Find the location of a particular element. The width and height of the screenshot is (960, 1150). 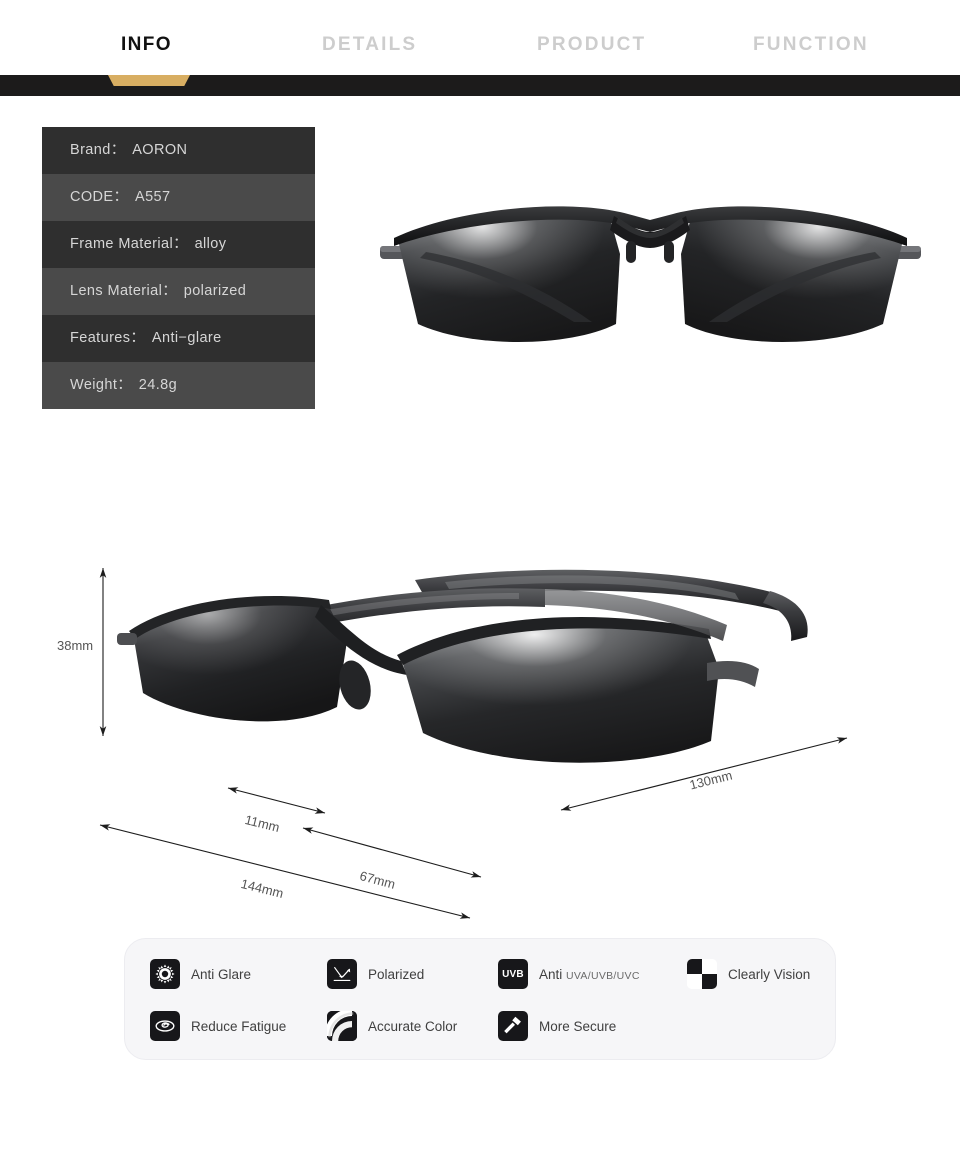

feature-reduce-fatigue: Reduce Fatigue is located at coordinates (218, 1026).